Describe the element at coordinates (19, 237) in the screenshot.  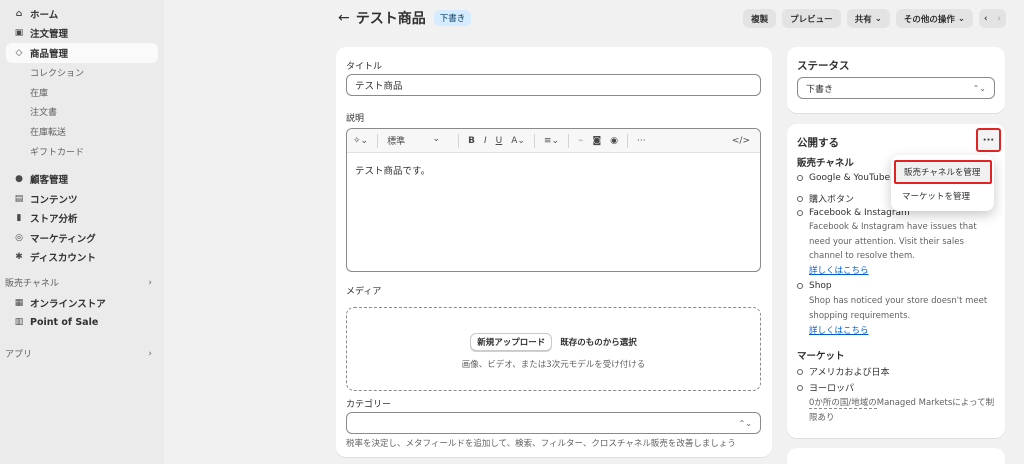
I see `target-icon: ◎` at that location.